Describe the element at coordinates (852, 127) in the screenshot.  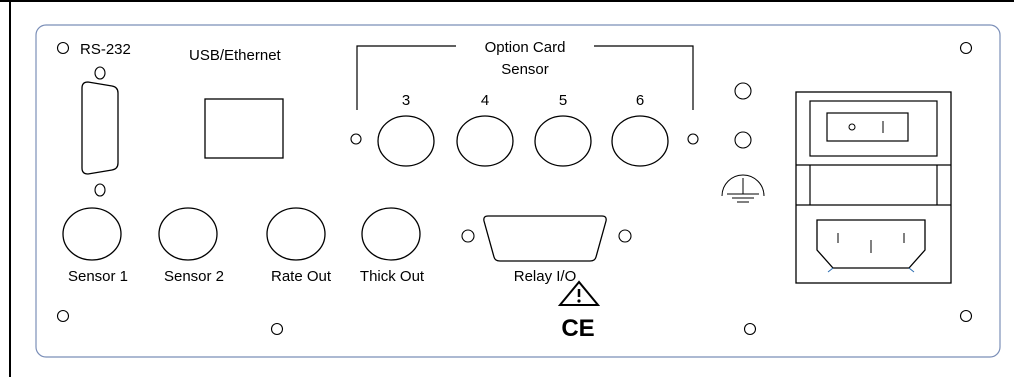
I see `power-off-symbol-icon` at that location.